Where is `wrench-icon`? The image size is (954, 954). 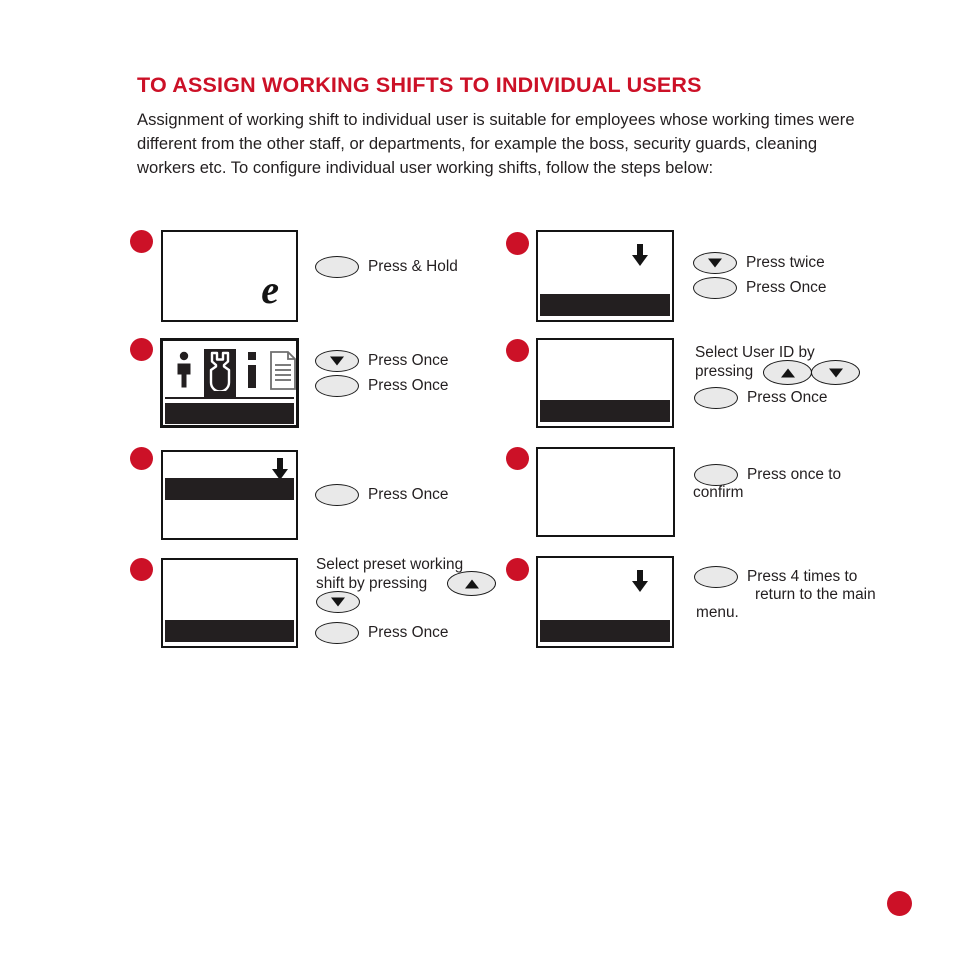 wrench-icon is located at coordinates (220, 373).